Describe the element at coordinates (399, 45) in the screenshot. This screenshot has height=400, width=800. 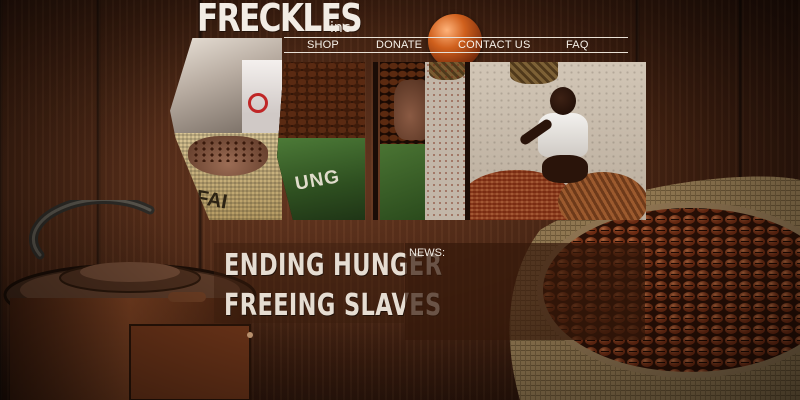
I see `nav-donate-link: DONATE` at that location.